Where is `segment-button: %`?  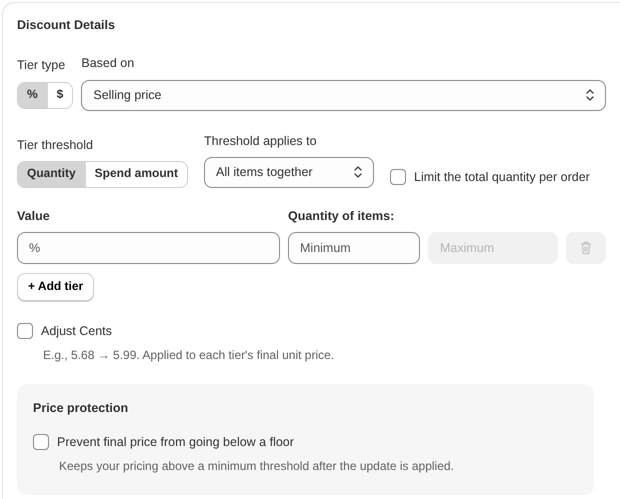 segment-button: % is located at coordinates (32, 95).